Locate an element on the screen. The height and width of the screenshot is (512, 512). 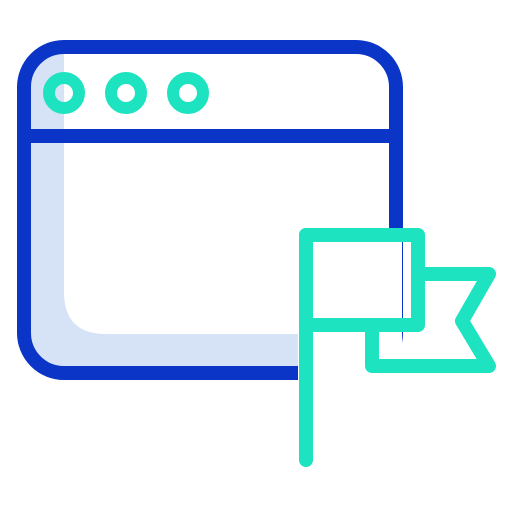
window-control-dots is located at coordinates (126, 93).